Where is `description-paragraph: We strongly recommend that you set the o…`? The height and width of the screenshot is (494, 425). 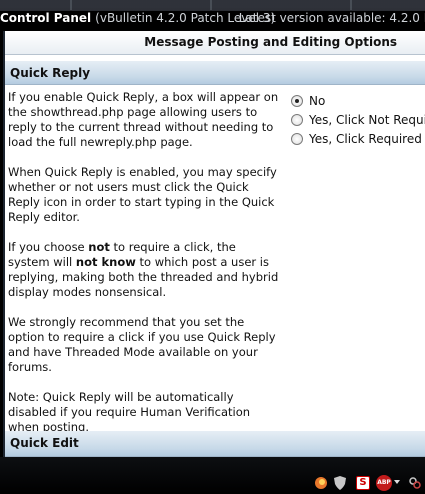
description-paragraph: We strongly recommend that you set the o… is located at coordinates (142, 344).